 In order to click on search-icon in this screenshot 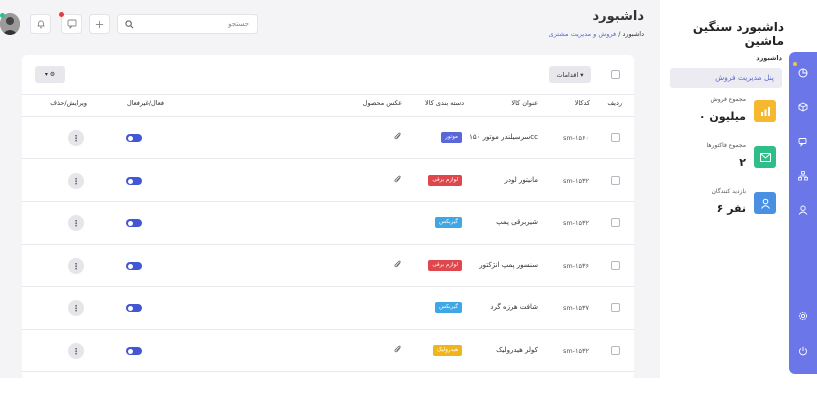, I will do `click(129, 24)`.